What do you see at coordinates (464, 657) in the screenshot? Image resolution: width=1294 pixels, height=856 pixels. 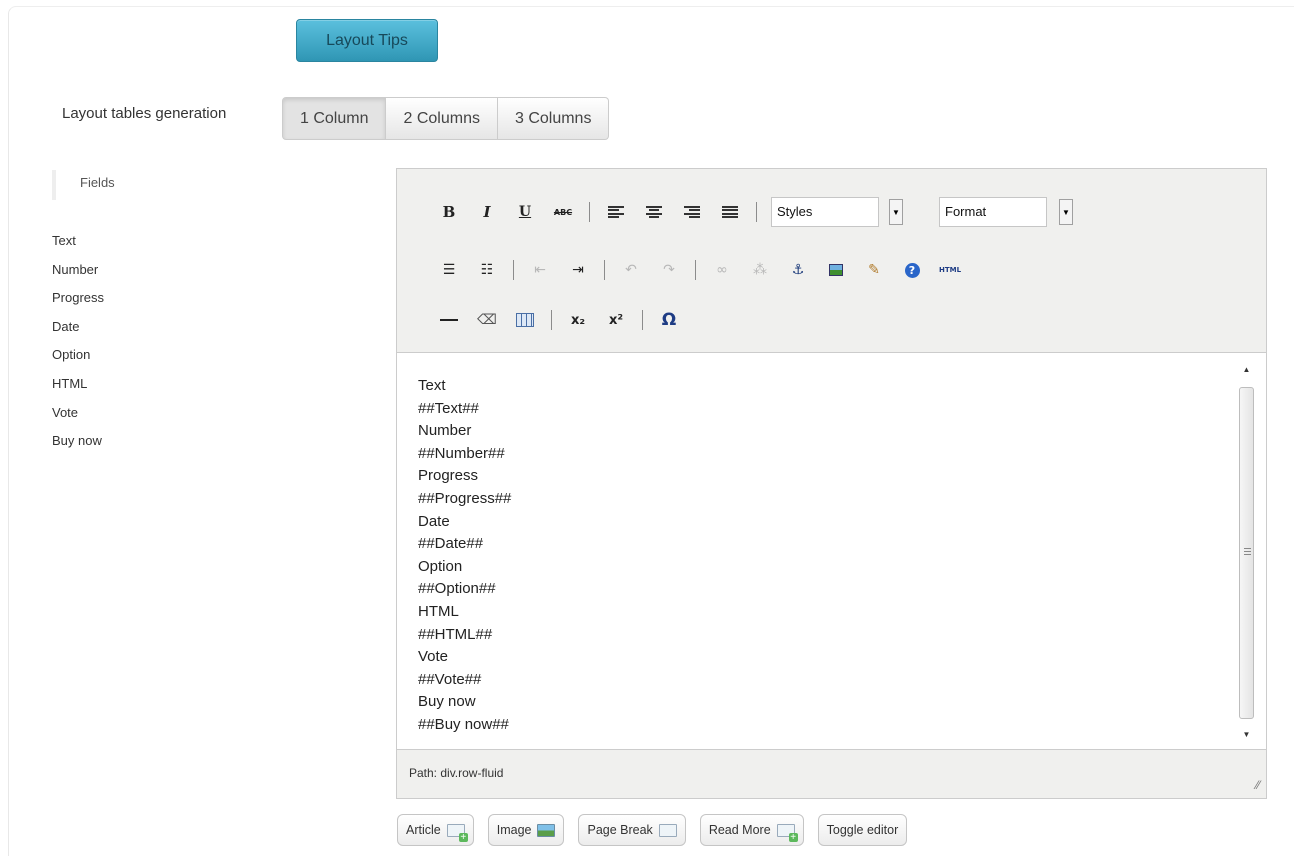 I see `editor-content-line: Vote` at bounding box center [464, 657].